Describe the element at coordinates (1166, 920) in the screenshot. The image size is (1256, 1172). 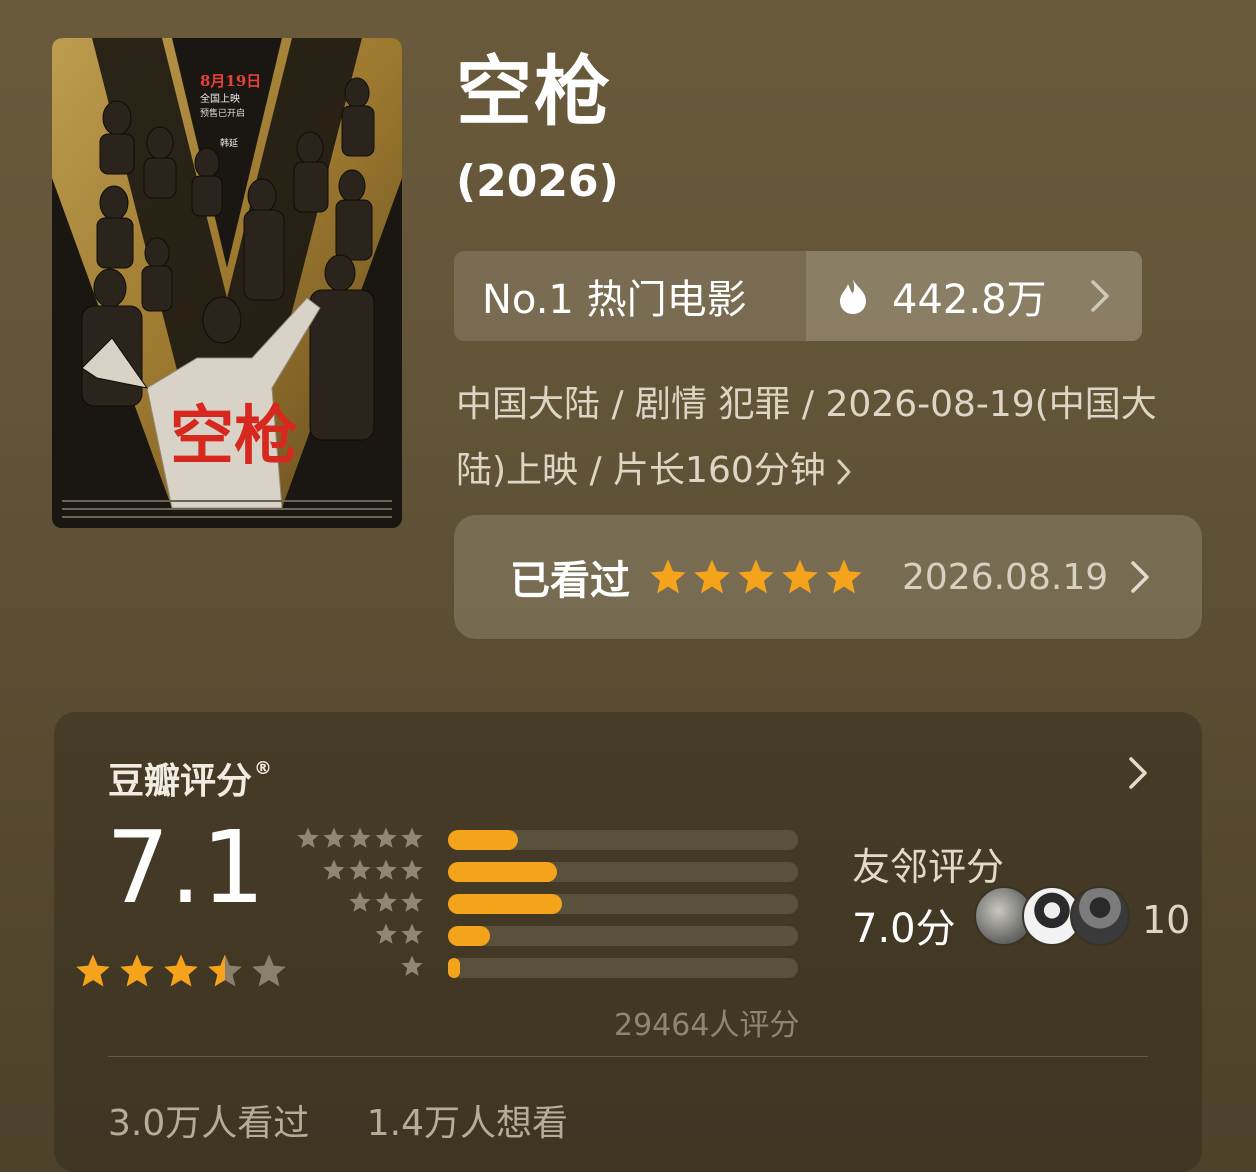
I see `friends-count: 10` at that location.